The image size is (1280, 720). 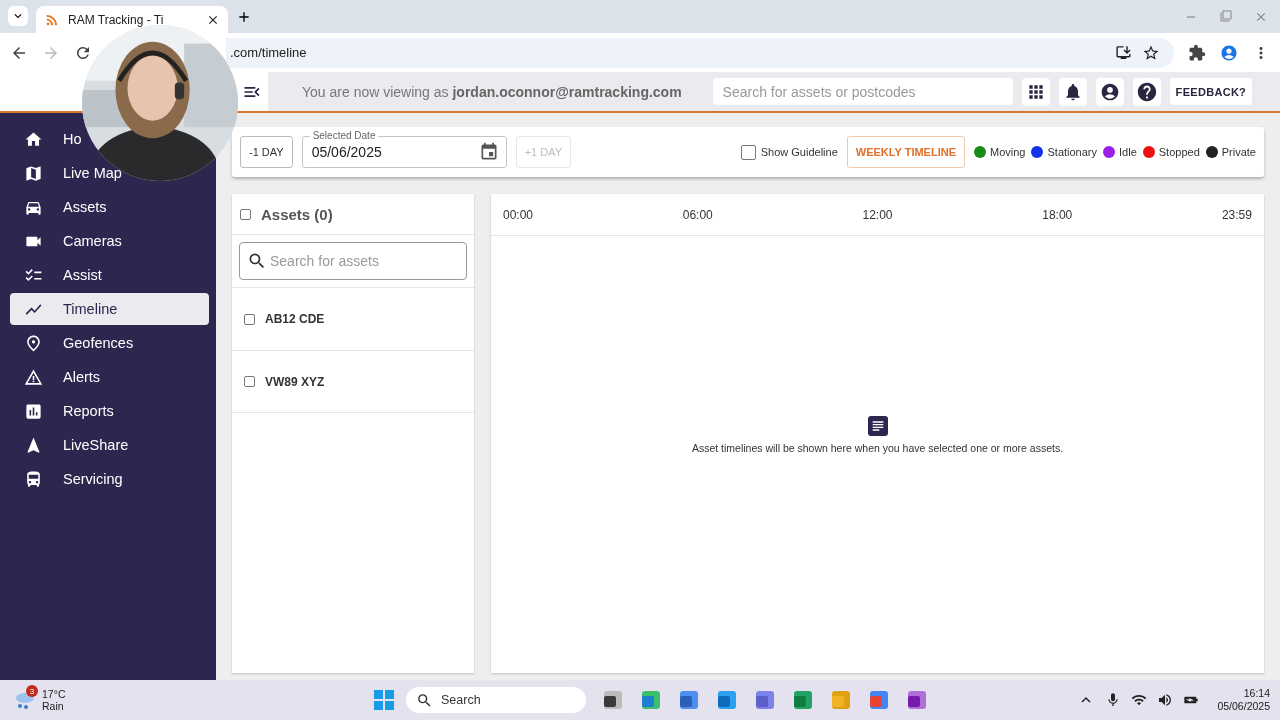 What do you see at coordinates (877, 447) in the screenshot?
I see `empty-message: Asset timelines will be shown here when you have selected one or more assets.` at bounding box center [877, 447].